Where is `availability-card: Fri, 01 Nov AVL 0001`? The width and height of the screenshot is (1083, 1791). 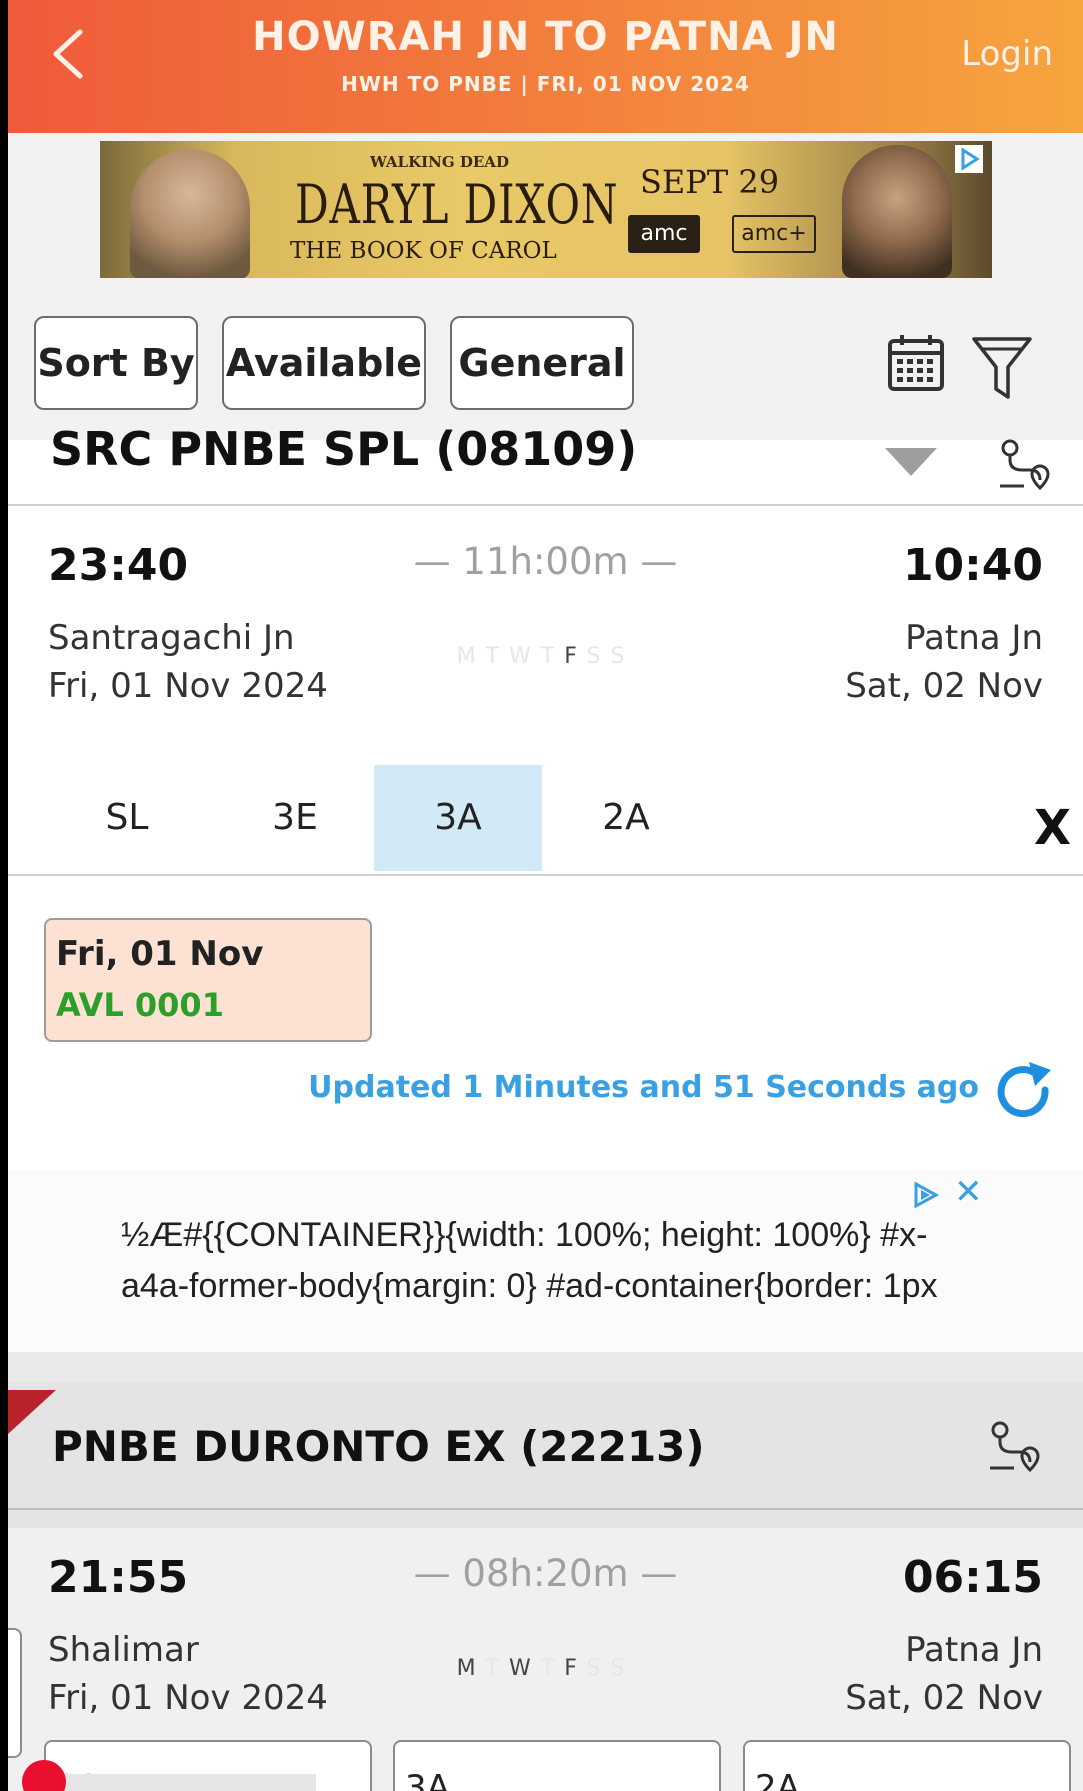
availability-card: Fri, 01 Nov AVL 0001 is located at coordinates (208, 980).